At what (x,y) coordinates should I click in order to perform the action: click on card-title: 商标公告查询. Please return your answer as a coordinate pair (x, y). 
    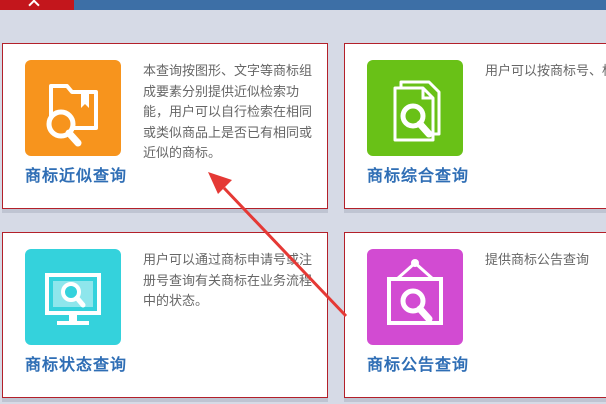
    Looking at the image, I should click on (418, 363).